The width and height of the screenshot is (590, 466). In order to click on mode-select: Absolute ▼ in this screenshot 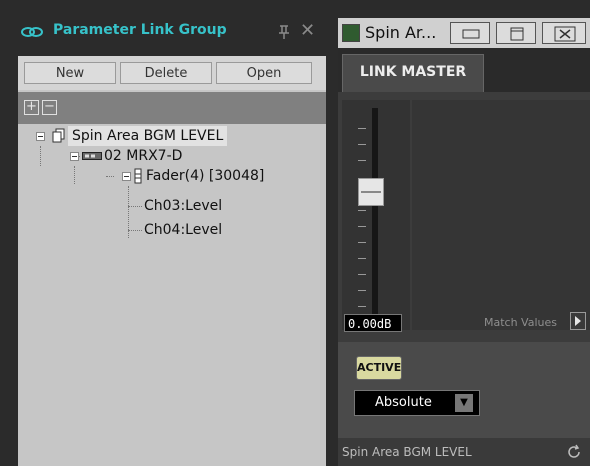, I will do `click(417, 403)`.